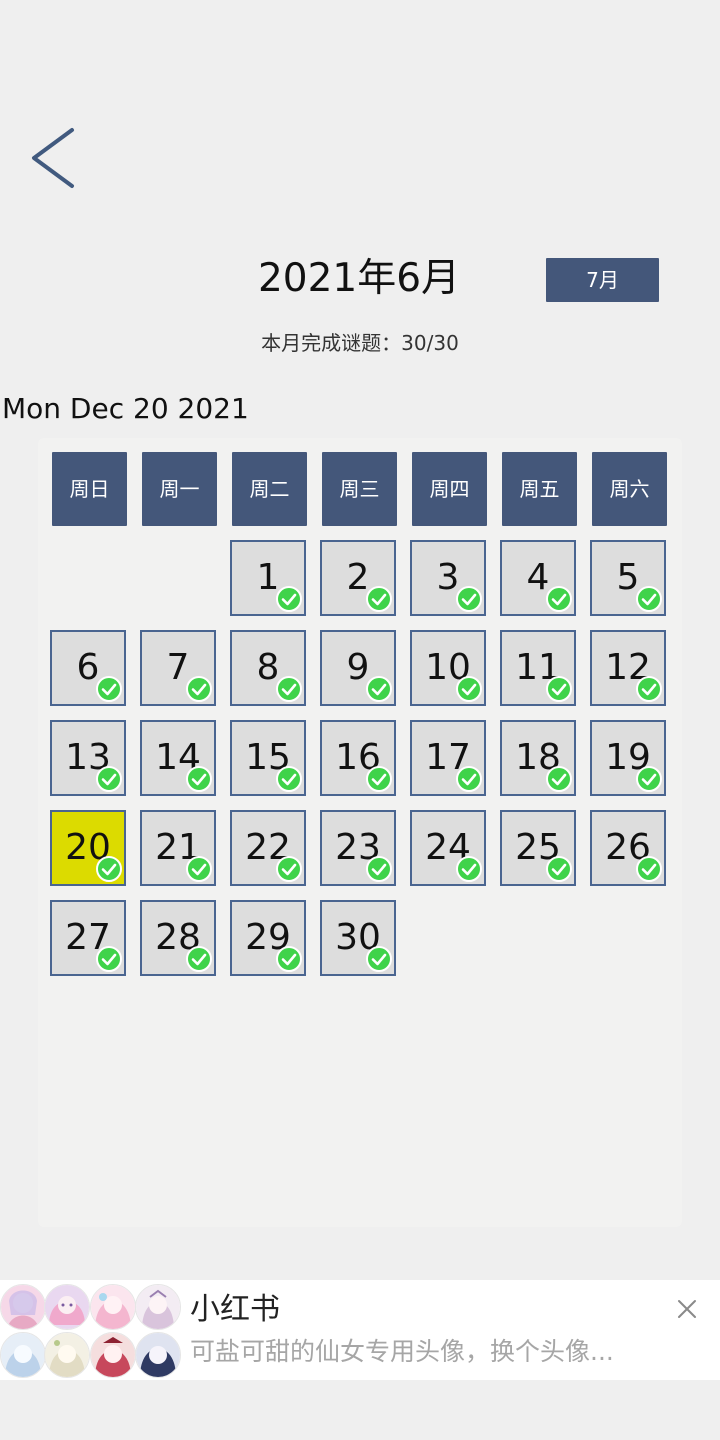 The image size is (720, 1440). I want to click on weekday-fri: 周五, so click(539, 489).